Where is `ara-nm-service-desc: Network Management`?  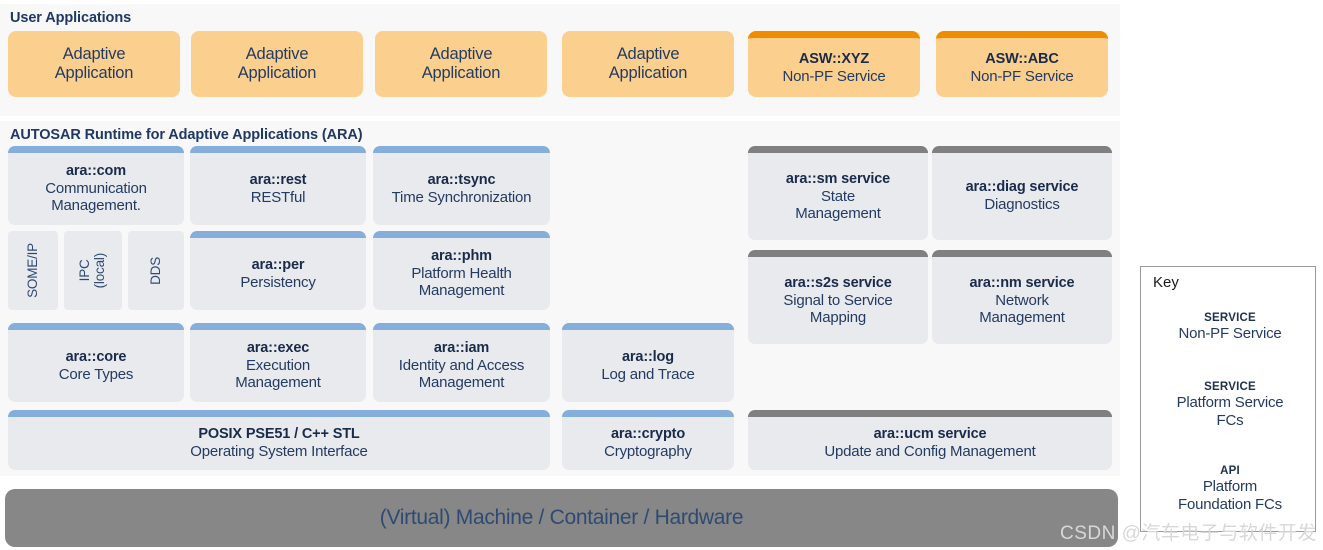 ara-nm-service-desc: Network Management is located at coordinates (1022, 308).